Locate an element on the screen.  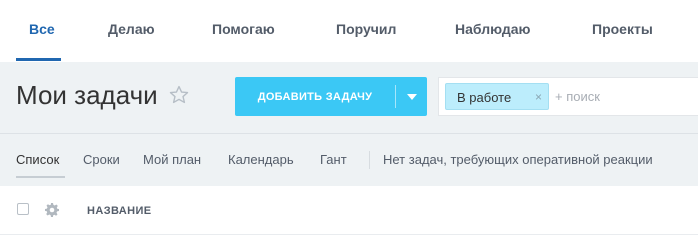
filter-search-box: В работе × + поиск is located at coordinates (568, 96).